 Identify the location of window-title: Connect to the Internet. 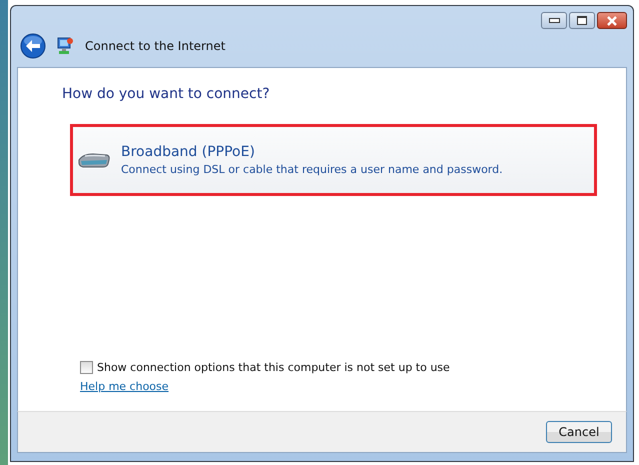
(155, 46).